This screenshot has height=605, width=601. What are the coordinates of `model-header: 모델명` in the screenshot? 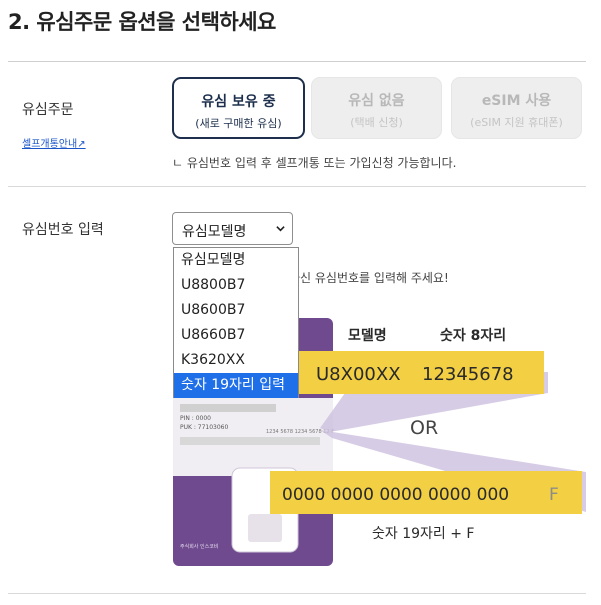 It's located at (367, 335).